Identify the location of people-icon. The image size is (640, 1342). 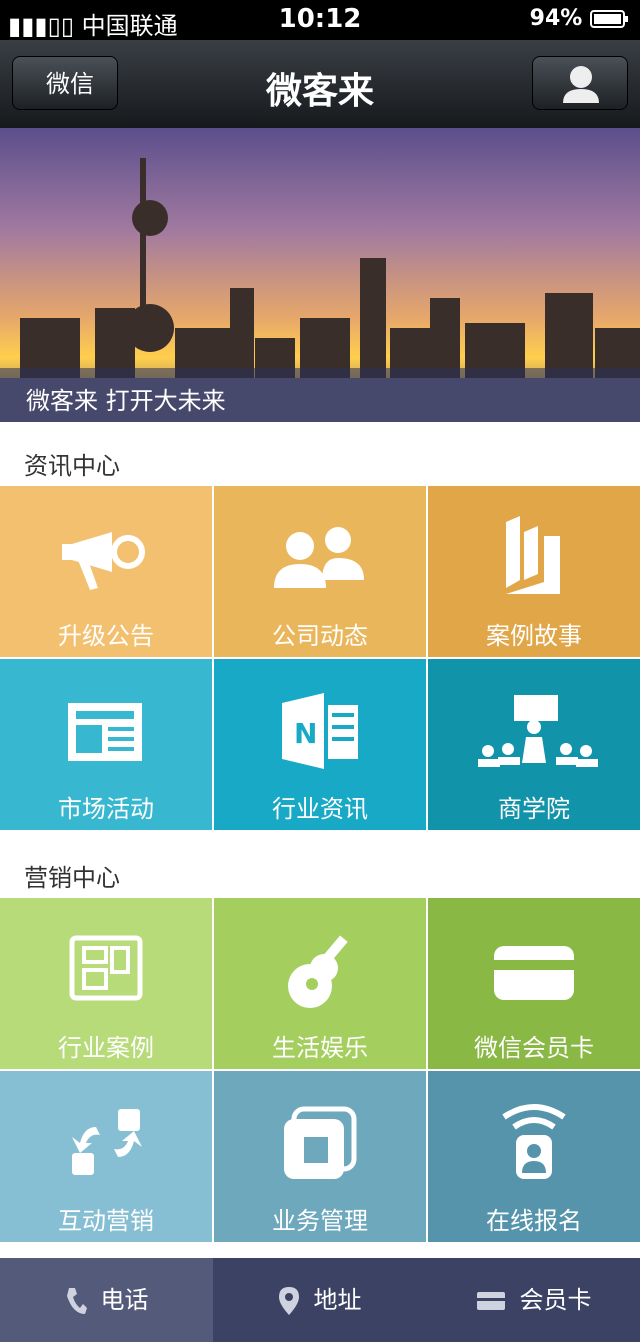
(319, 557).